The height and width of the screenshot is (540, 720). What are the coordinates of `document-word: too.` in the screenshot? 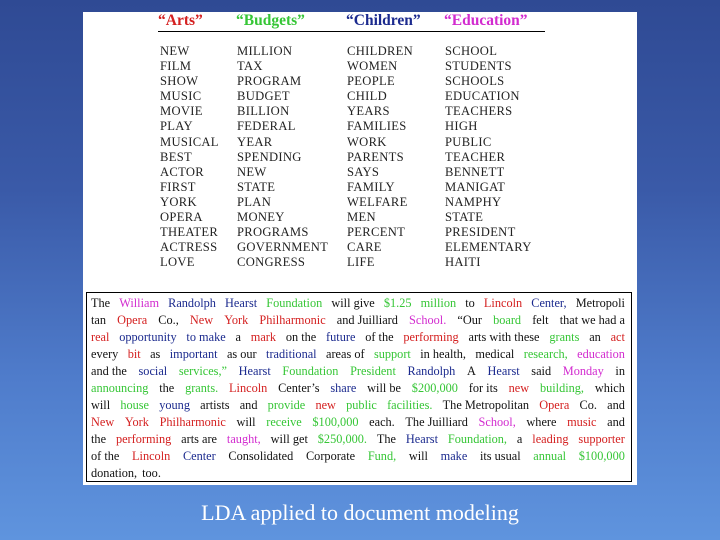 It's located at (151, 473).